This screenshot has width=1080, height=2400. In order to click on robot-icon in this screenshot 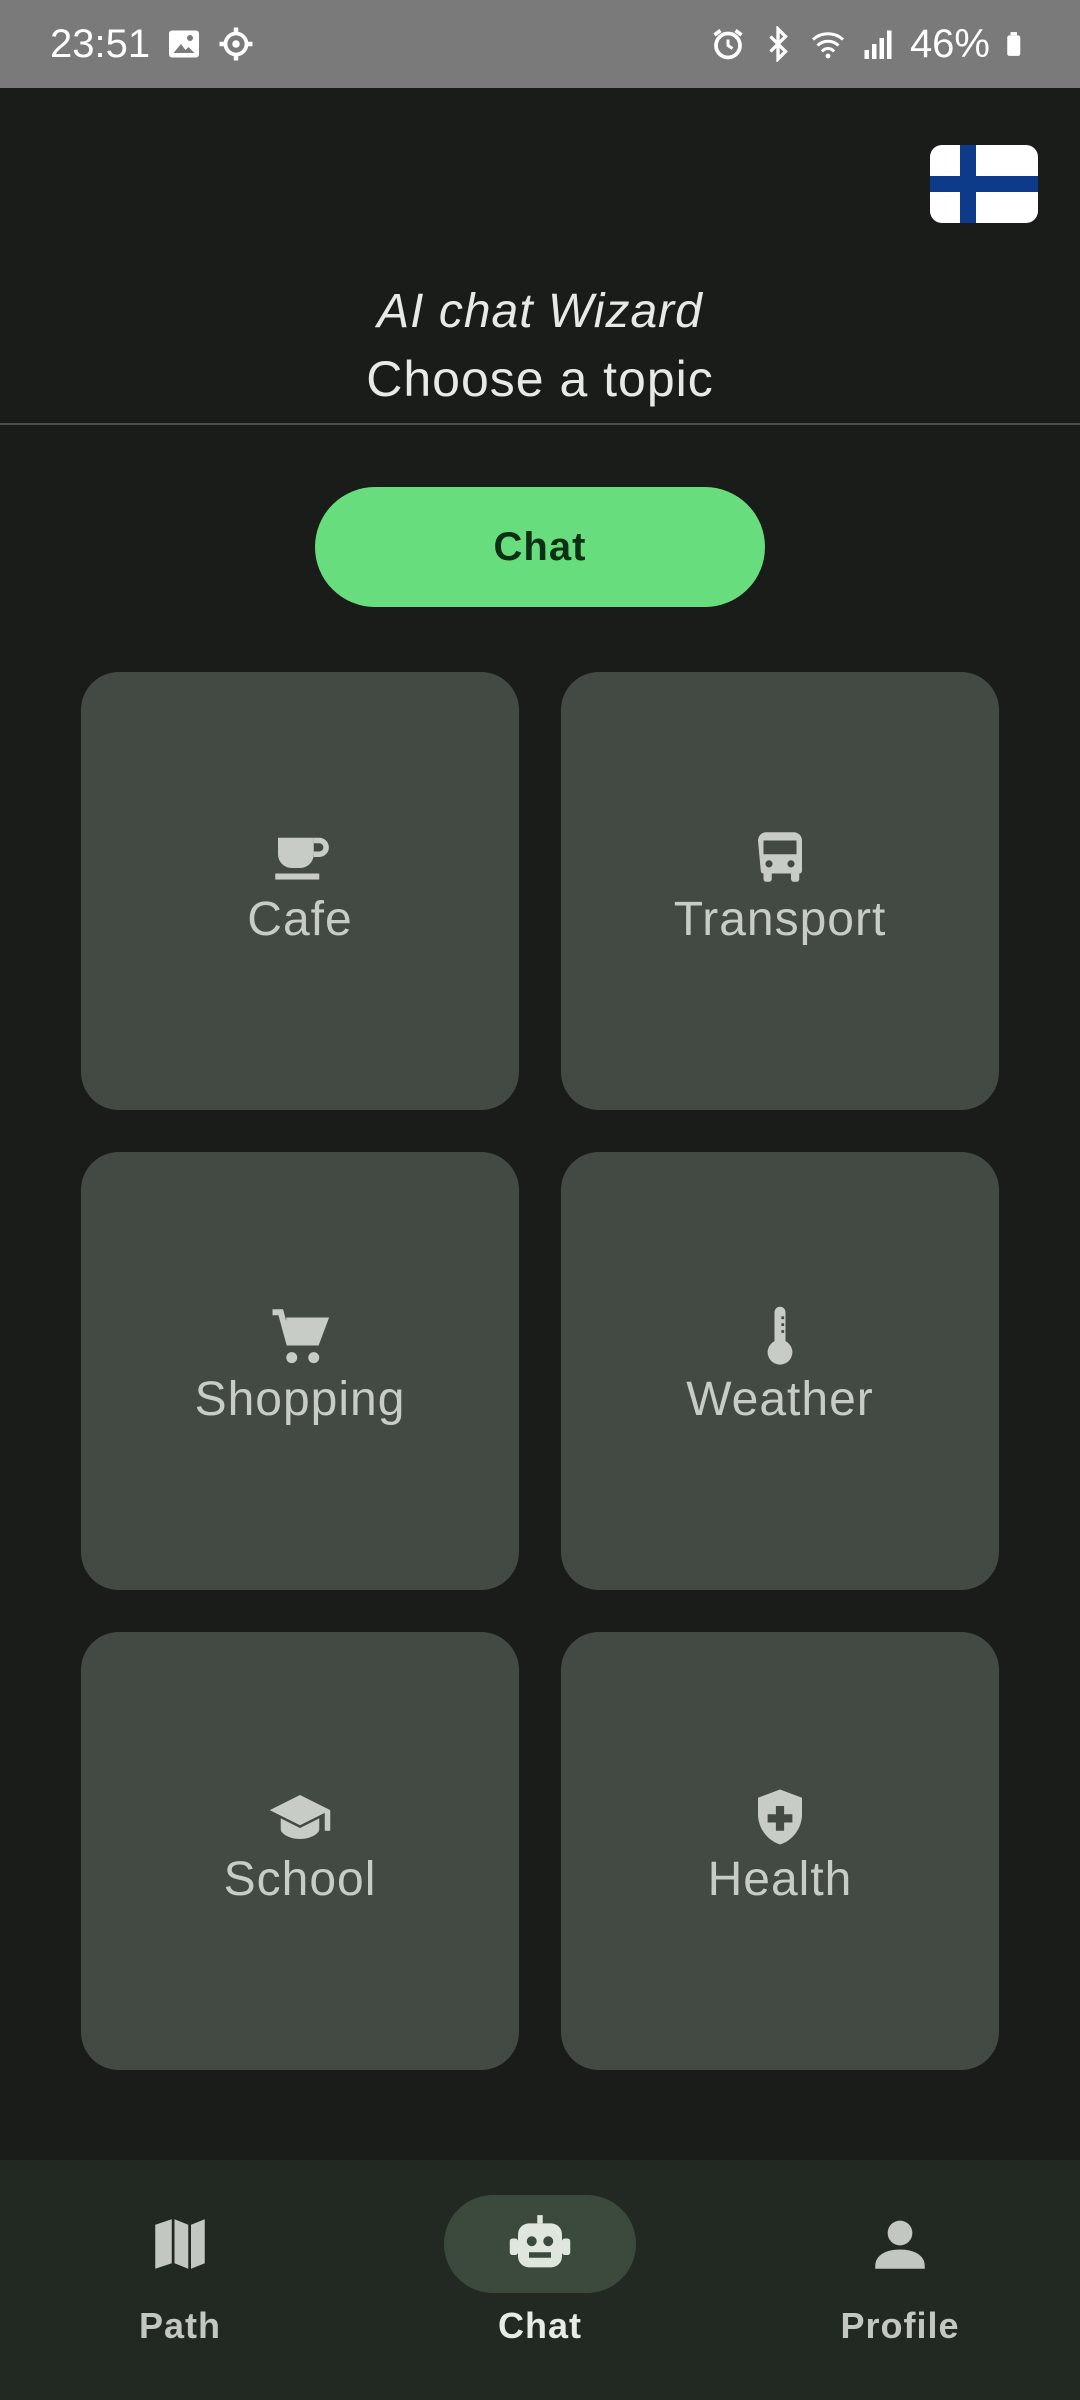, I will do `click(540, 2241)`.